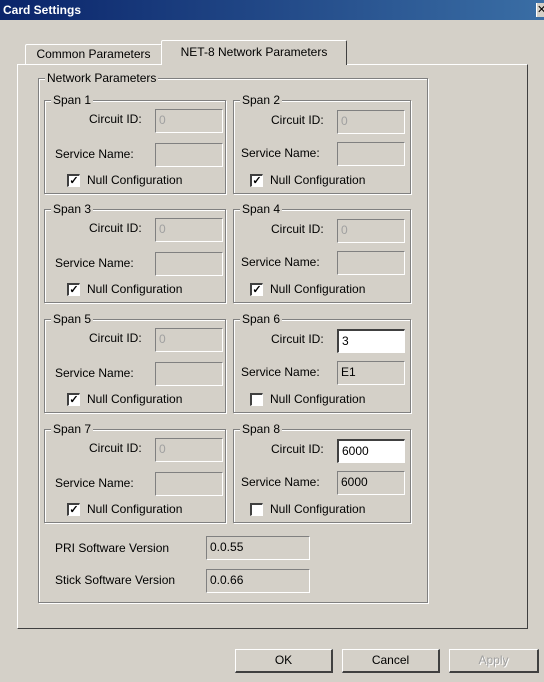  I want to click on span-4-legend: Span 4, so click(261, 209).